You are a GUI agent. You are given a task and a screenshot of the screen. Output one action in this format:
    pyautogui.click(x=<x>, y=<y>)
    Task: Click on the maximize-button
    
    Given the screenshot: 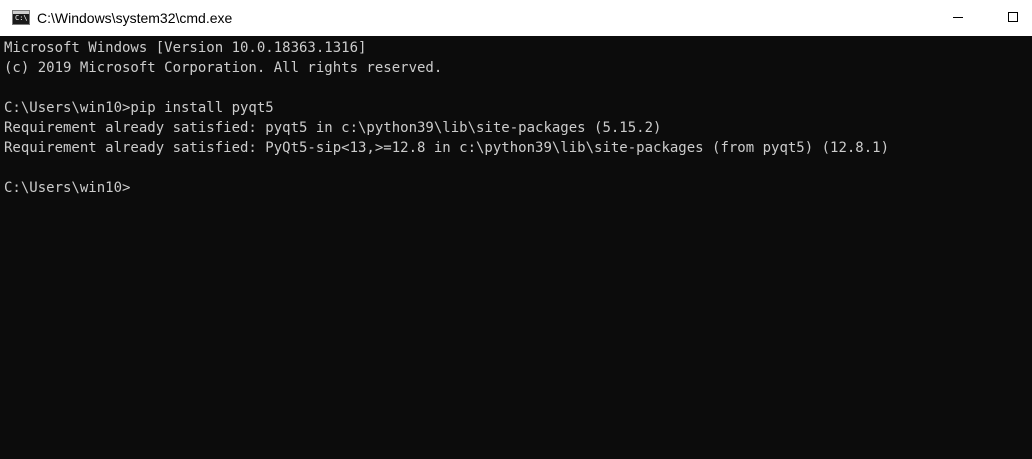 What is the action you would take?
    pyautogui.click(x=1011, y=18)
    